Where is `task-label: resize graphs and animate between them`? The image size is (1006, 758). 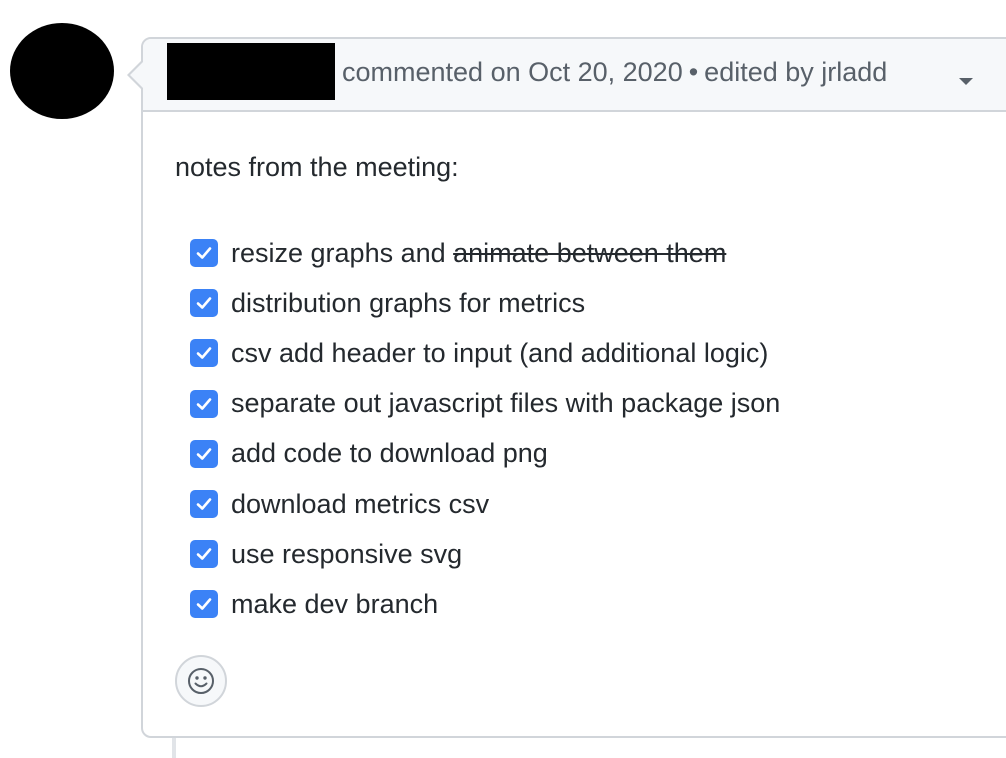
task-label: resize graphs and animate between them is located at coordinates (479, 252).